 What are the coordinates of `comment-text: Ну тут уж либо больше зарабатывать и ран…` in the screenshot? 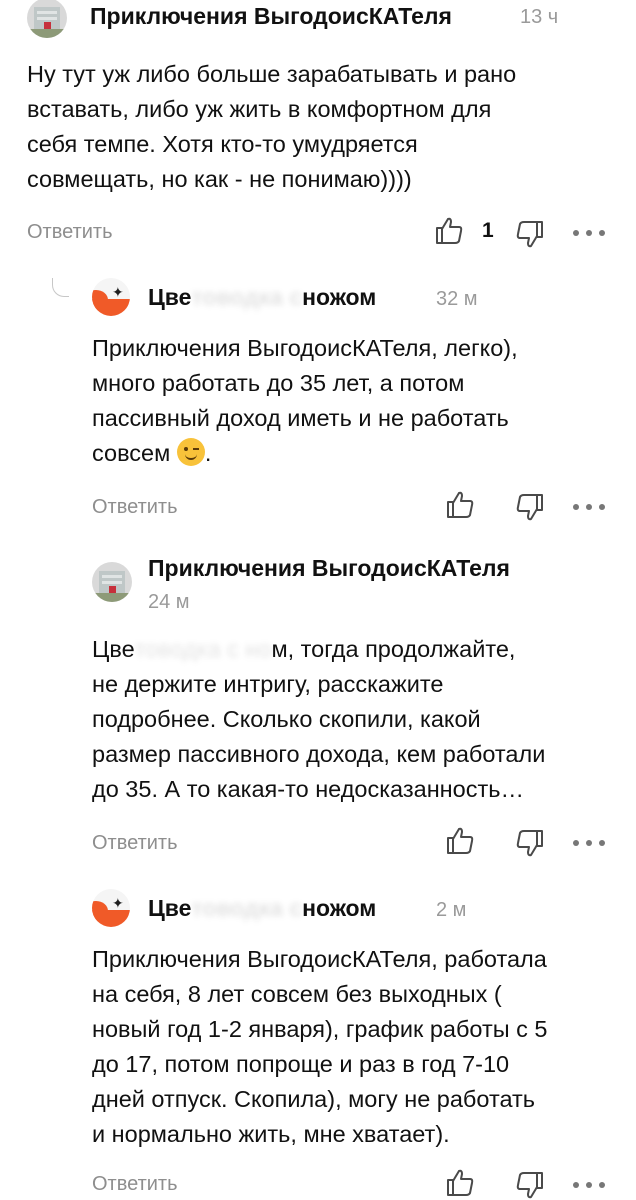 It's located at (271, 127).